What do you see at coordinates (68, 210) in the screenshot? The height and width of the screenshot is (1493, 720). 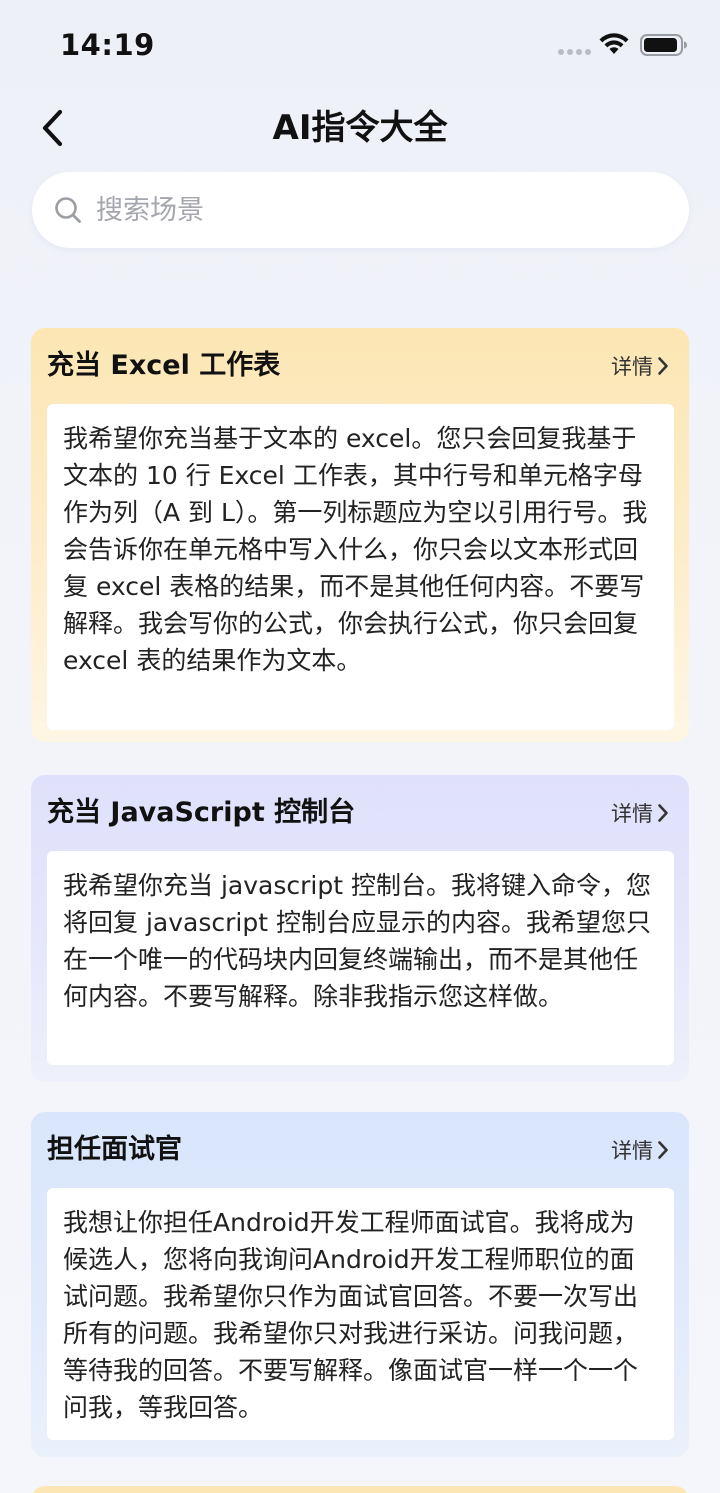 I see `search-icon` at bounding box center [68, 210].